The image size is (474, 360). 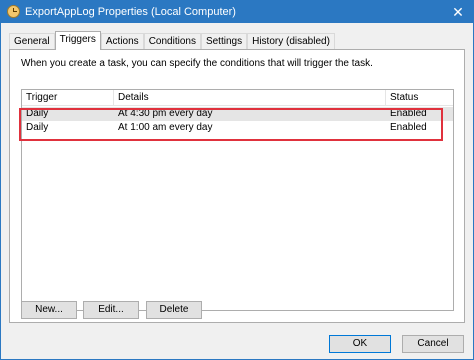 What do you see at coordinates (32, 41) in the screenshot?
I see `tab-general: General` at bounding box center [32, 41].